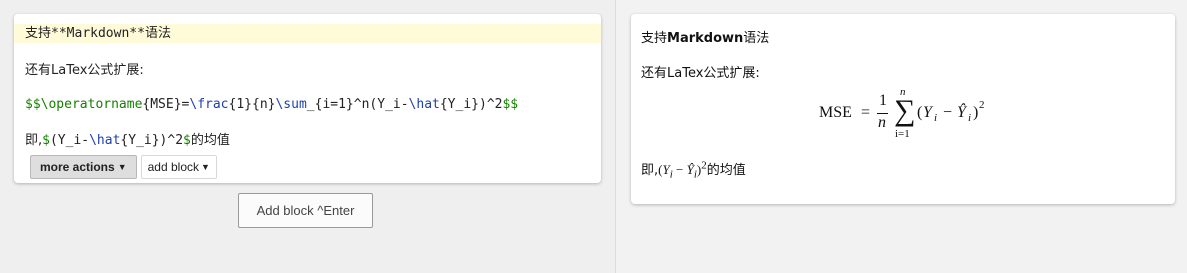 The height and width of the screenshot is (273, 1187). Describe the element at coordinates (756, 38) in the screenshot. I see `preview-line-1-suffix: 语法` at that location.